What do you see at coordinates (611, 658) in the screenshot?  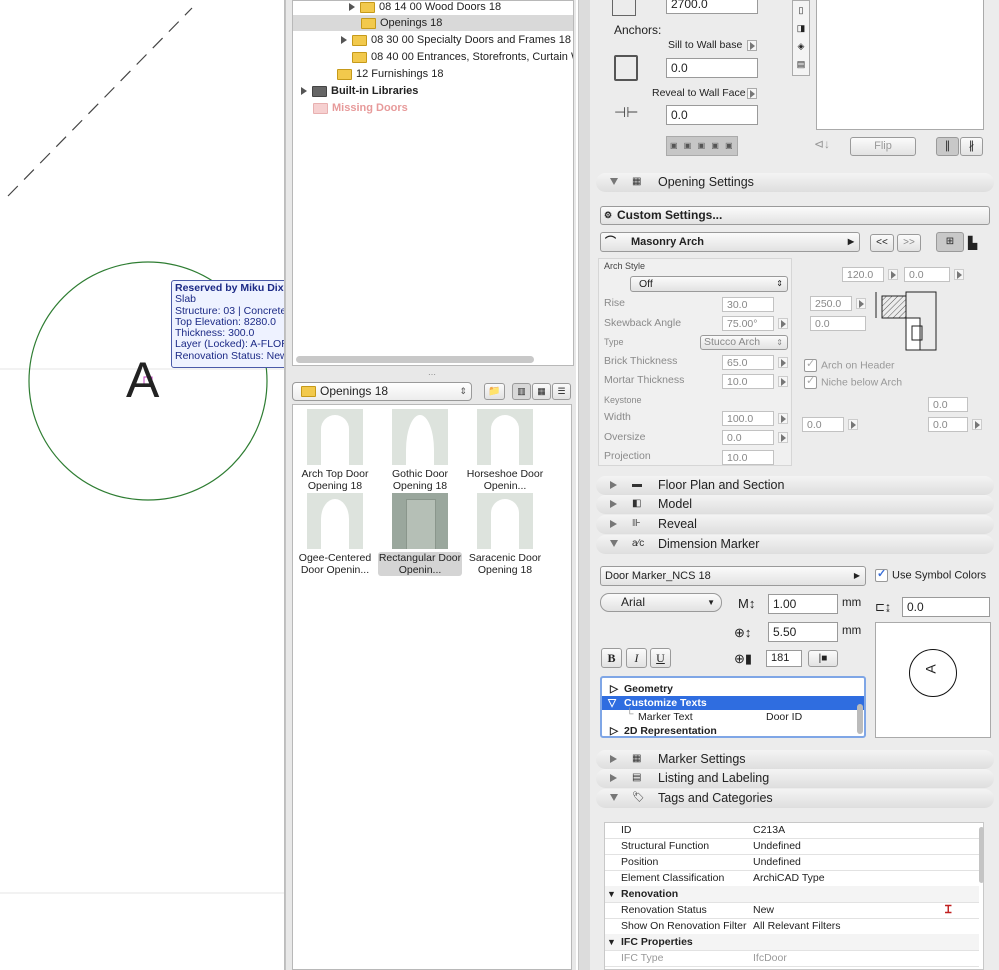 I see `bold-button: B` at bounding box center [611, 658].